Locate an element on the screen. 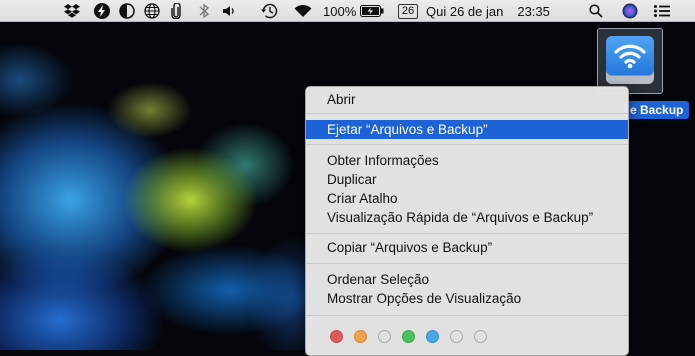 Image resolution: width=695 pixels, height=356 pixels. tag-orange is located at coordinates (360, 336).